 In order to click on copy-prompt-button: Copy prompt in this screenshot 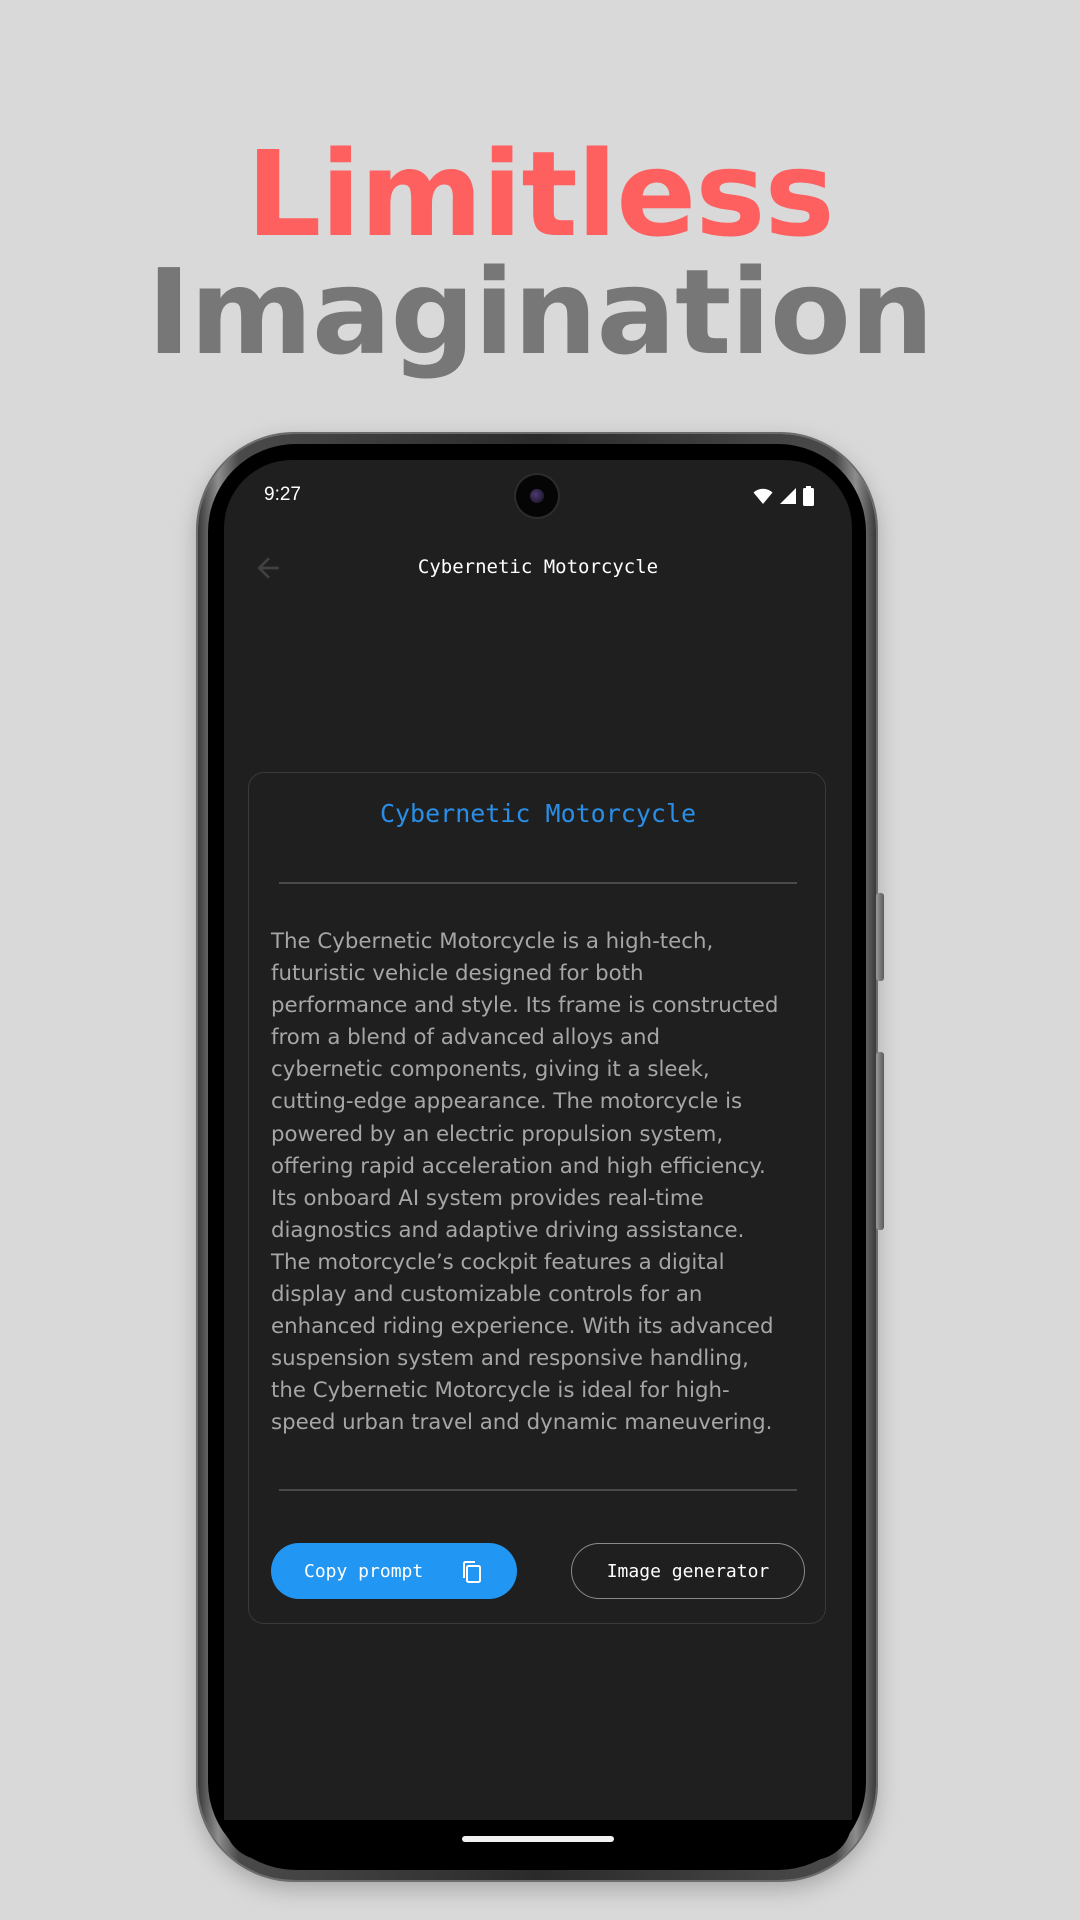, I will do `click(394, 1571)`.